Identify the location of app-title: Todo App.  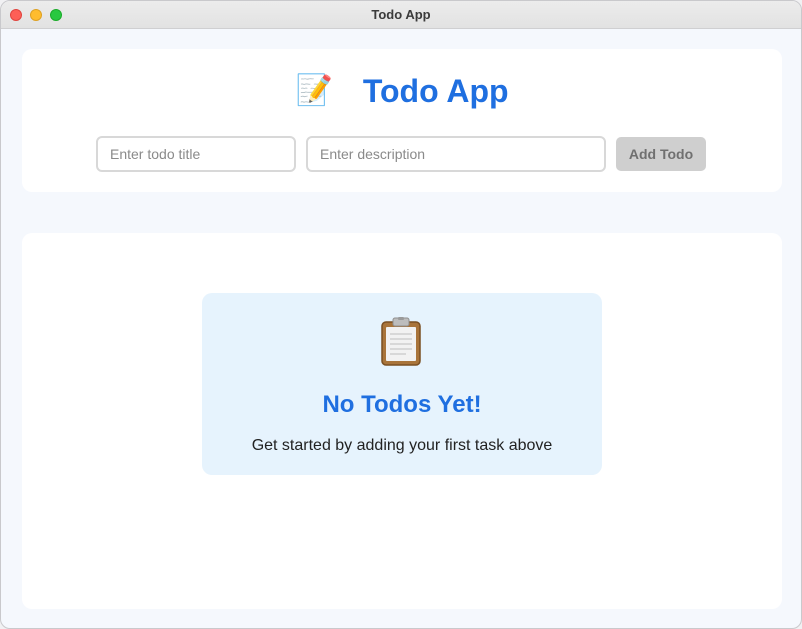
(435, 90).